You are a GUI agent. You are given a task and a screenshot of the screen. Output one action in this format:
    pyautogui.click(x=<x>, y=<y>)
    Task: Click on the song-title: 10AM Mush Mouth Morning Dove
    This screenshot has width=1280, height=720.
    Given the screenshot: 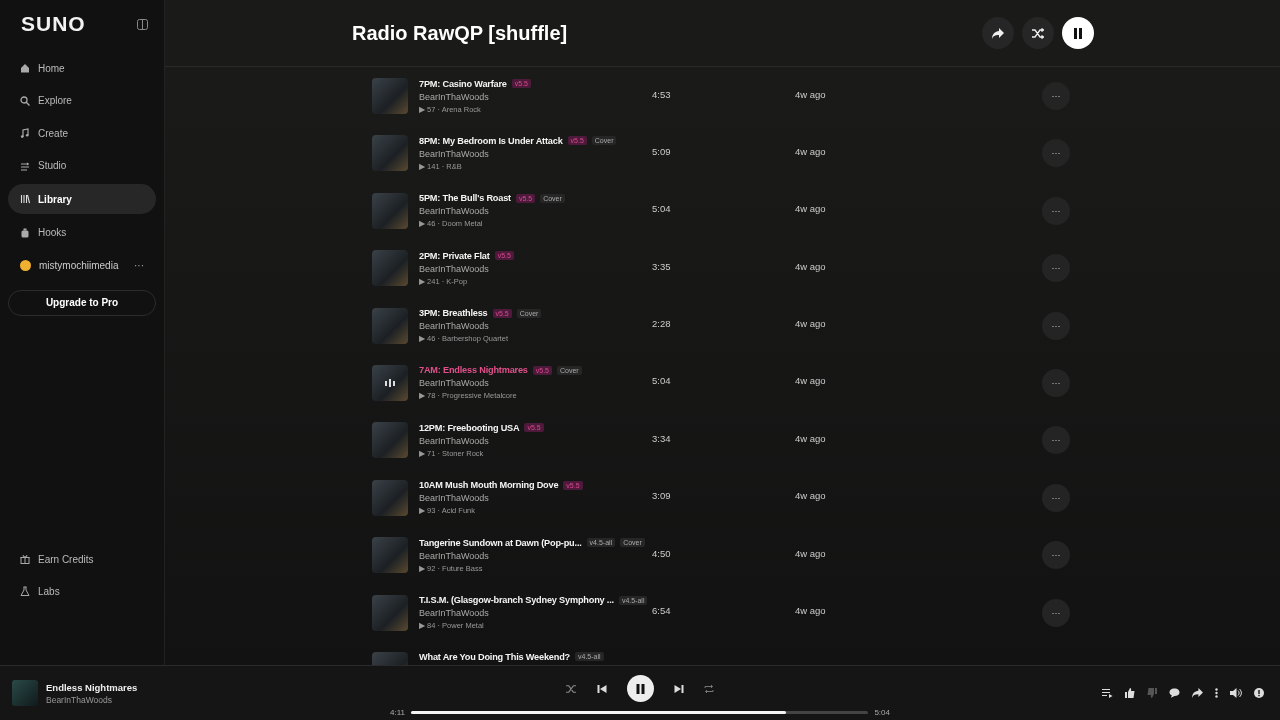 What is the action you would take?
    pyautogui.click(x=489, y=485)
    